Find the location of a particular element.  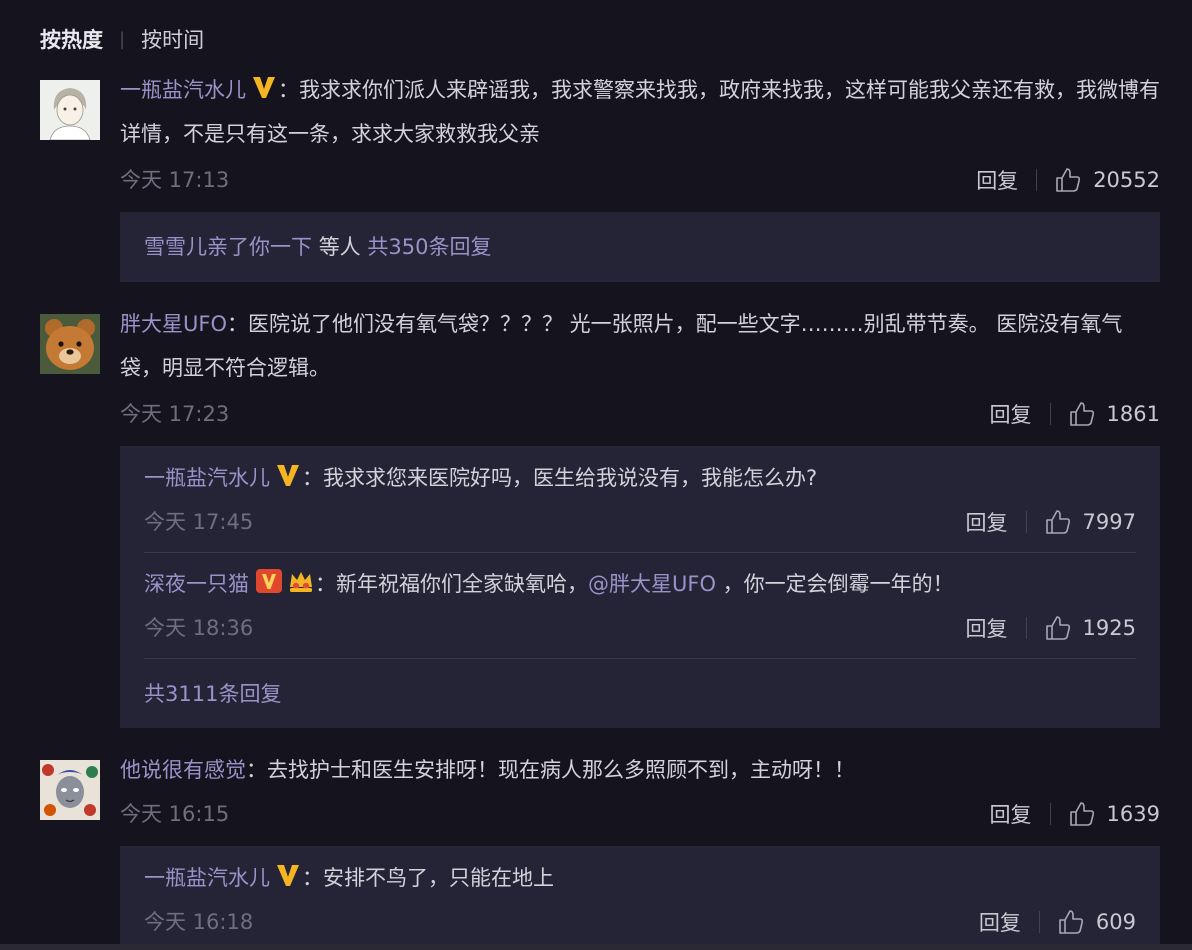

reply-text: 深夜一只猫 ：新年祝福你们全家缺氧哈，@胖大星UFO ，你一定会倒霉一年的！ is located at coordinates (549, 584).